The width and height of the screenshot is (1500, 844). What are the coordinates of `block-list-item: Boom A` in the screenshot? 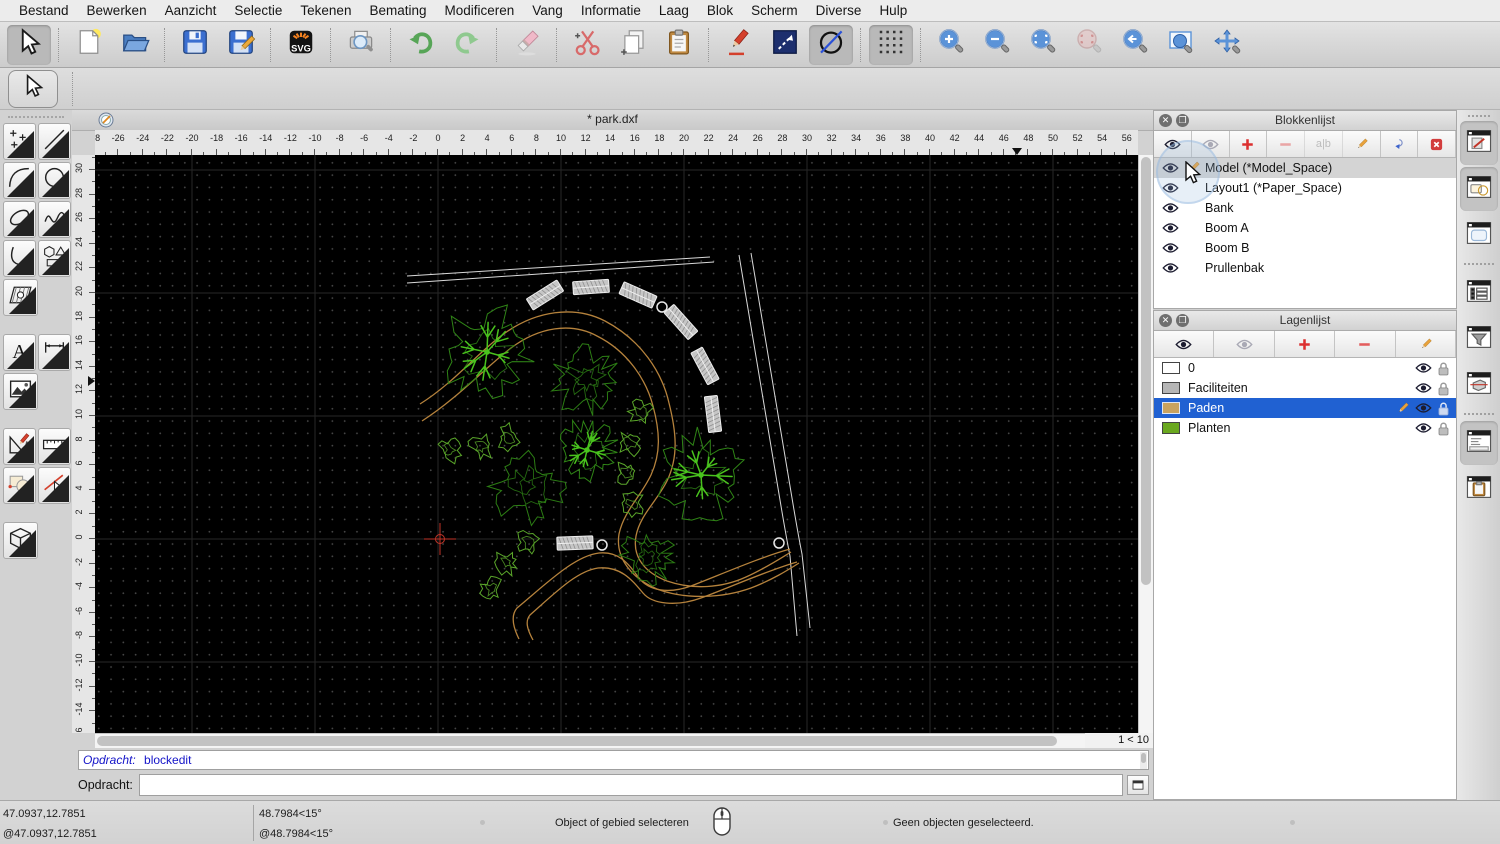 It's located at (1305, 228).